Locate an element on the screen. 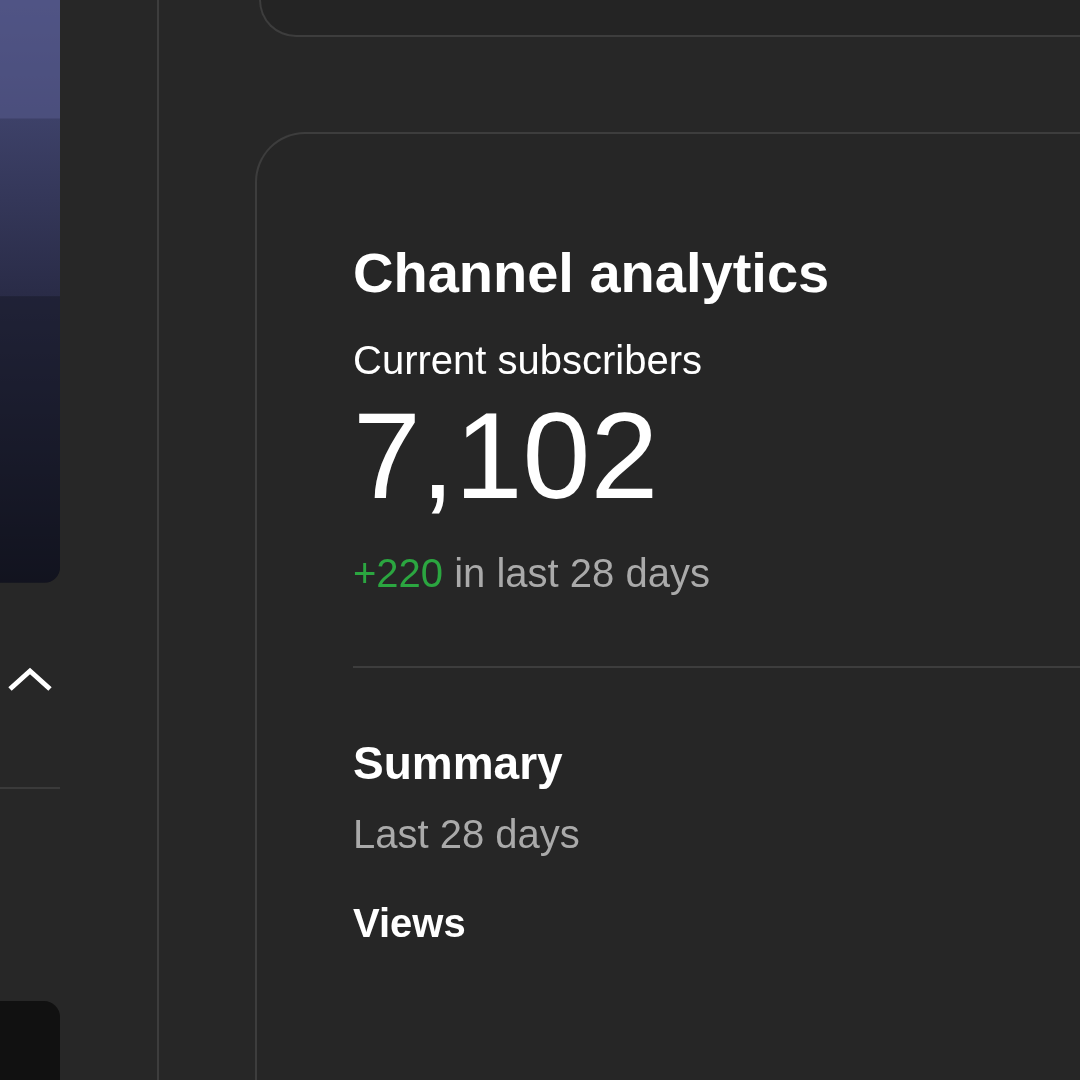 This screenshot has height=1080, width=1080. card-title: Channel analytics is located at coordinates (592, 273).